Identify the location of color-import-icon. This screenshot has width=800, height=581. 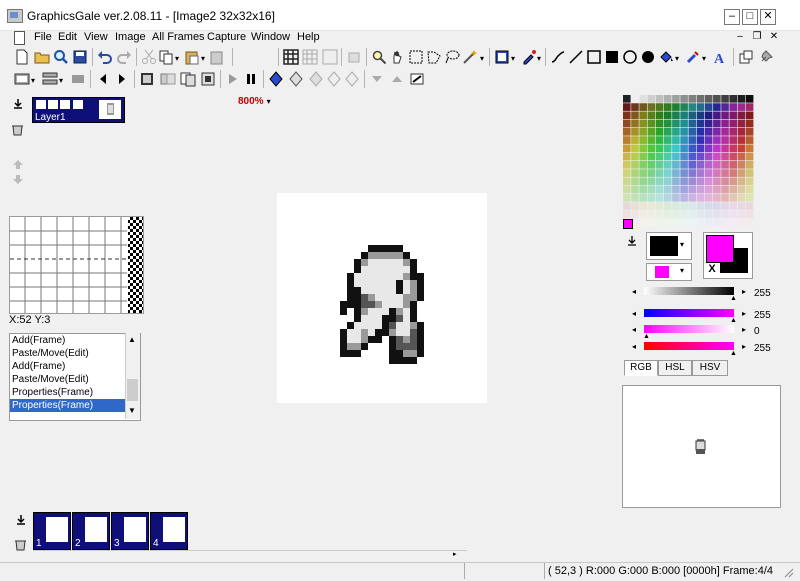
(632, 241).